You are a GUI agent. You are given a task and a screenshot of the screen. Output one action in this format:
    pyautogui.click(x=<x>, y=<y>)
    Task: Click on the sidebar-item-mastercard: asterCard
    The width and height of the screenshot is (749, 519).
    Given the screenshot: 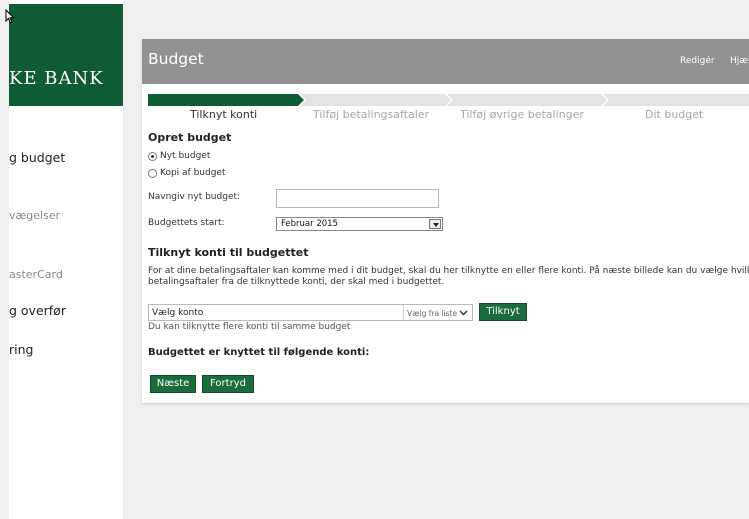 What is the action you would take?
    pyautogui.click(x=36, y=274)
    